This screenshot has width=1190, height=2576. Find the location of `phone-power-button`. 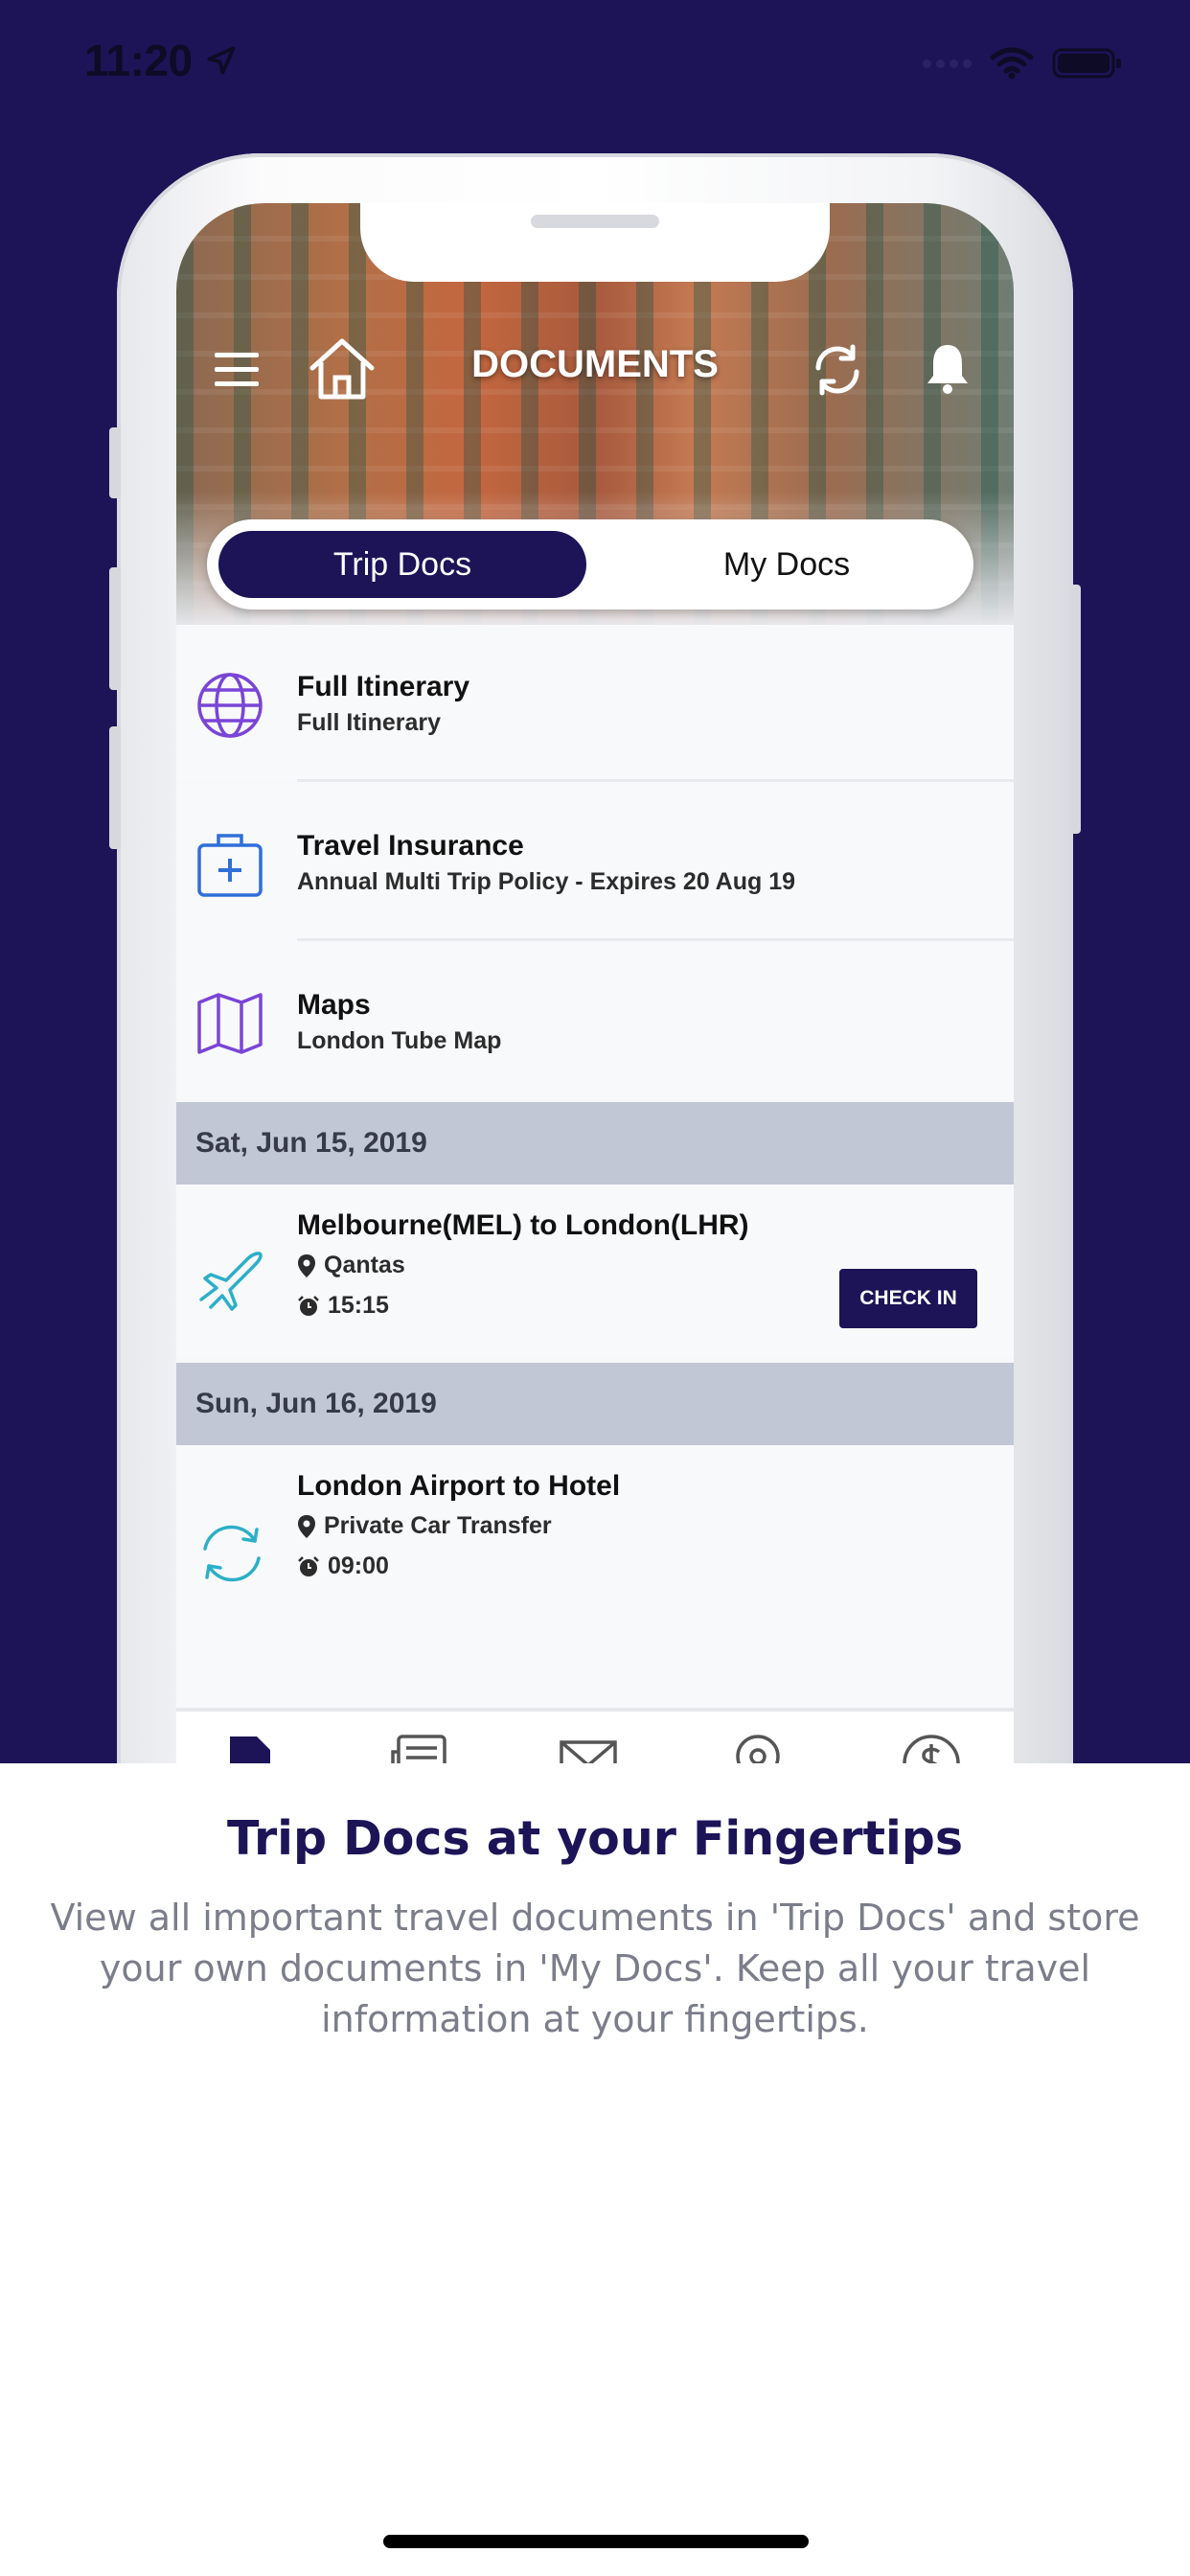

phone-power-button is located at coordinates (1075, 709).